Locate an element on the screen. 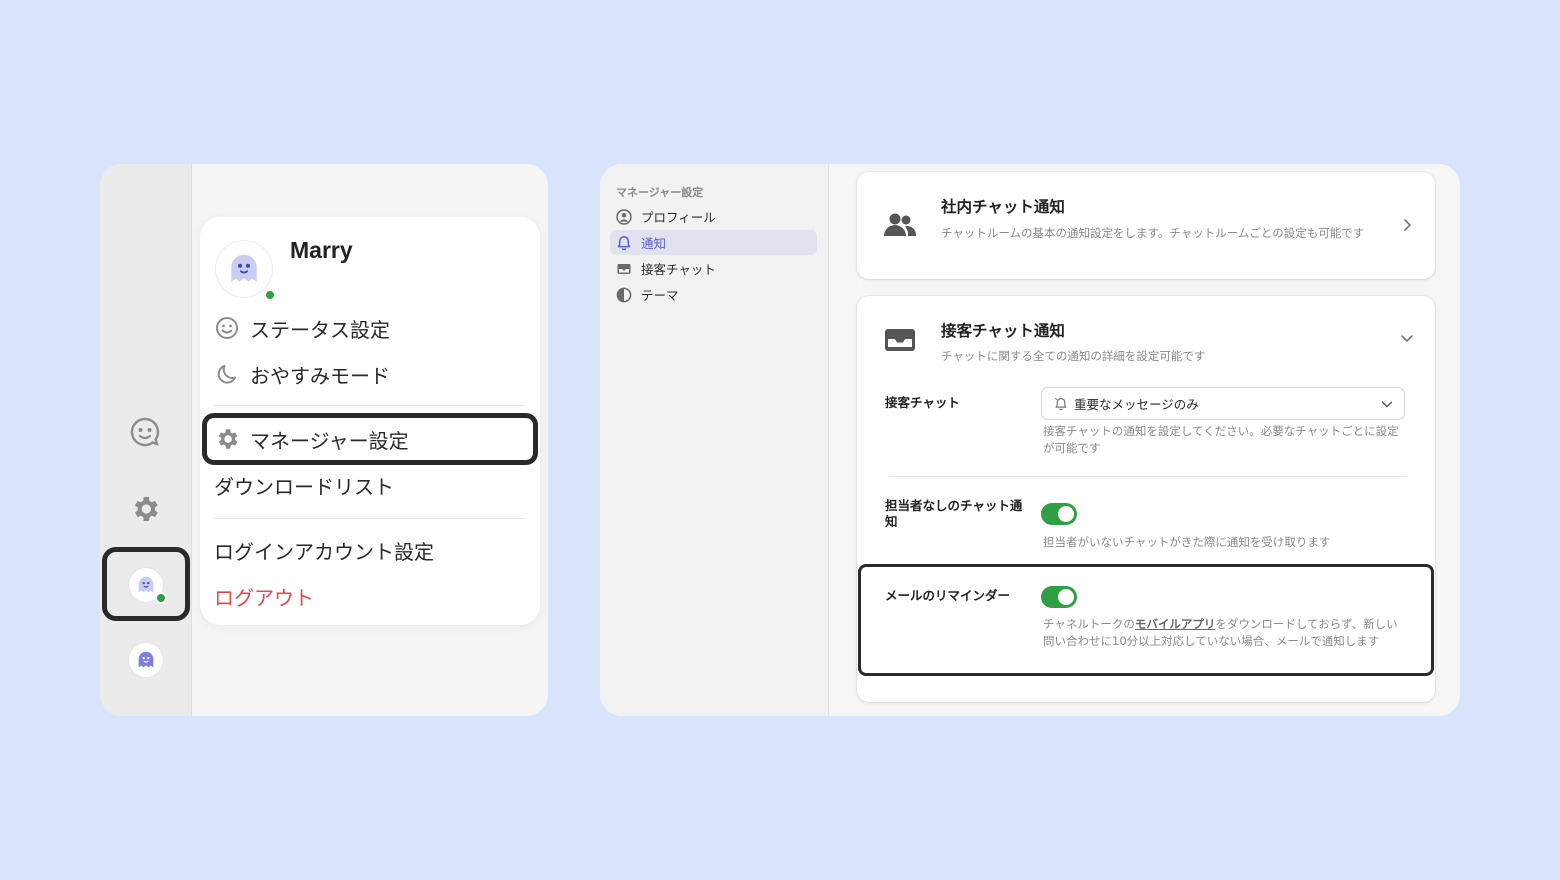 The width and height of the screenshot is (1560, 880). menu-item-label: ダウンロードリスト is located at coordinates (304, 486).